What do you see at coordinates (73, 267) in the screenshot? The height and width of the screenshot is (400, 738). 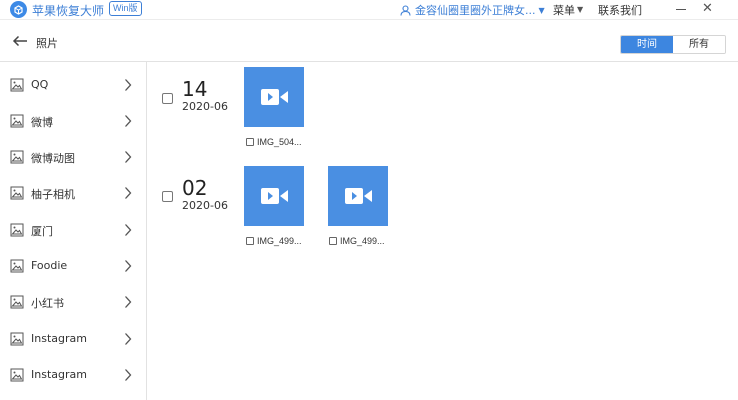 I see `sidebar-item-foodie: Foodie` at bounding box center [73, 267].